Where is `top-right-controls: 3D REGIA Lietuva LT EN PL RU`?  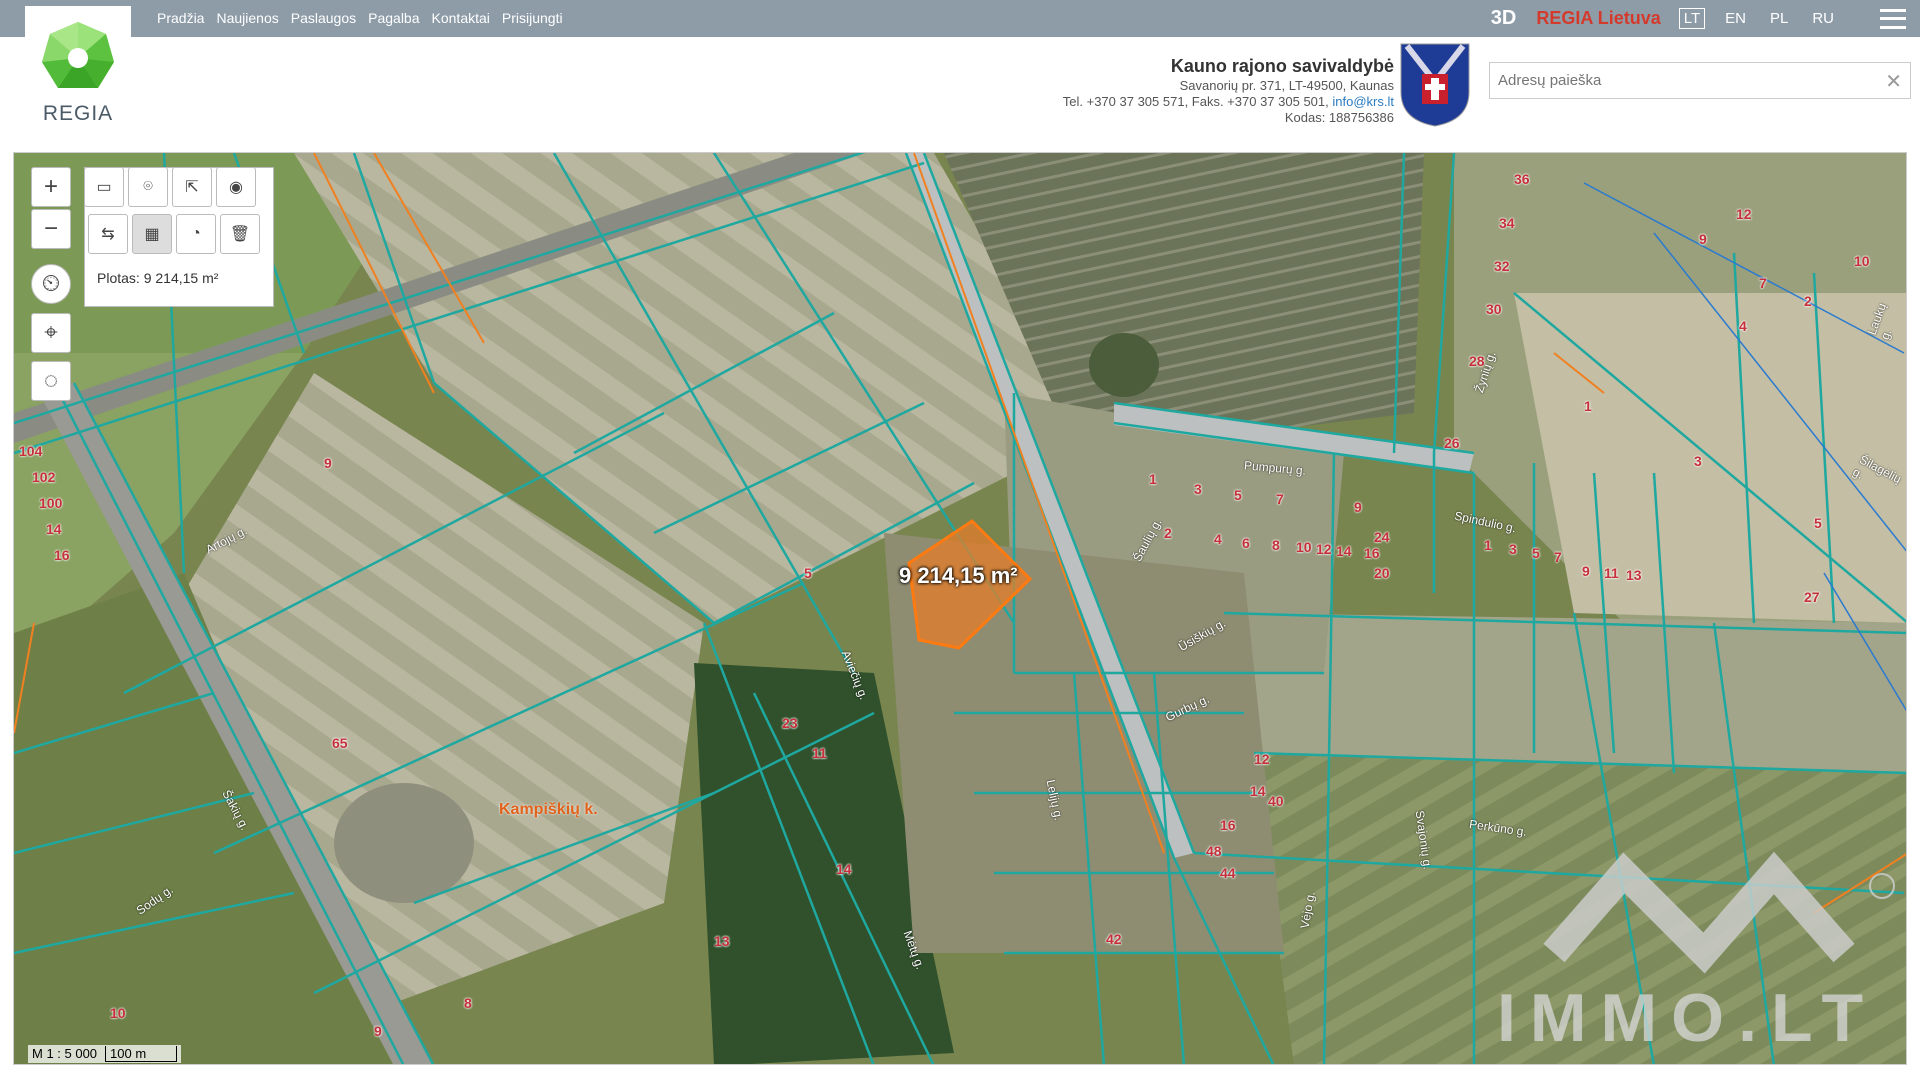
top-right-controls: 3D REGIA Lietuva LT EN PL RU is located at coordinates (1705, 18).